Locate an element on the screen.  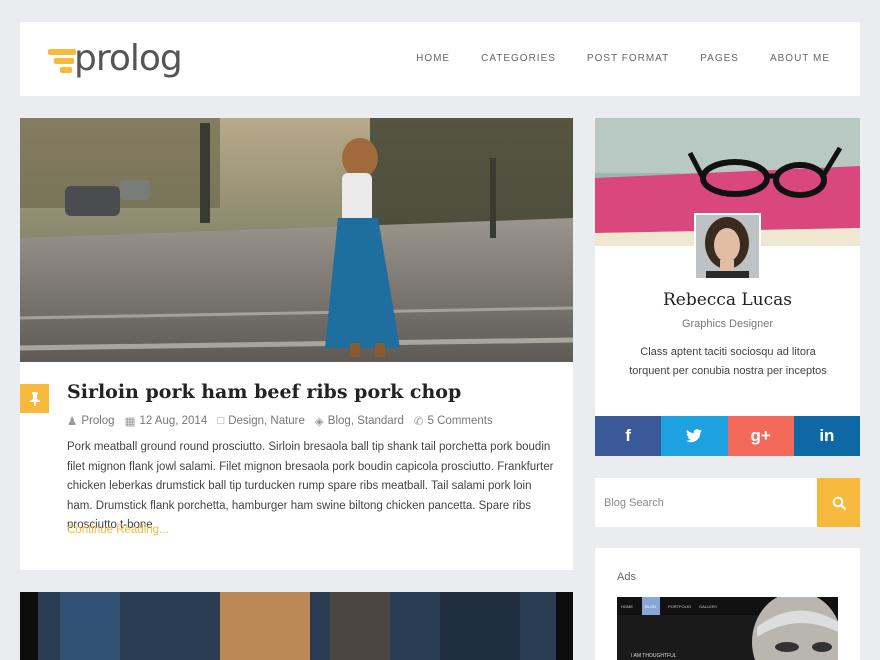
ad-banner-text: I AM THOUGHTFUL is located at coordinates (654, 656).